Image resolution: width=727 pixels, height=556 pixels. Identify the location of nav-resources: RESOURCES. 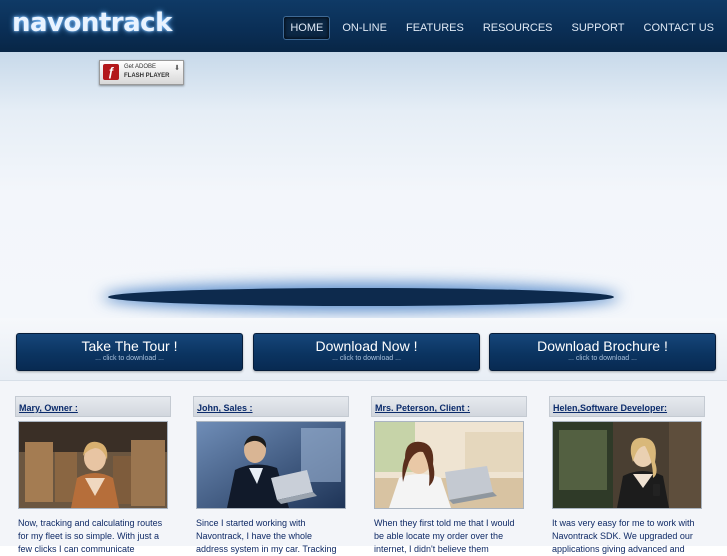
(518, 28).